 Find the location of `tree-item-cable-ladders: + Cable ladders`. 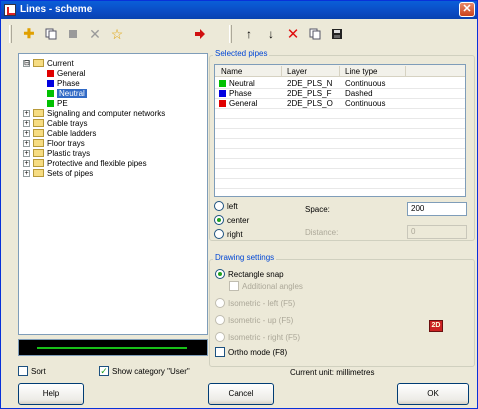

tree-item-cable-ladders: + Cable ladders is located at coordinates (59, 133).